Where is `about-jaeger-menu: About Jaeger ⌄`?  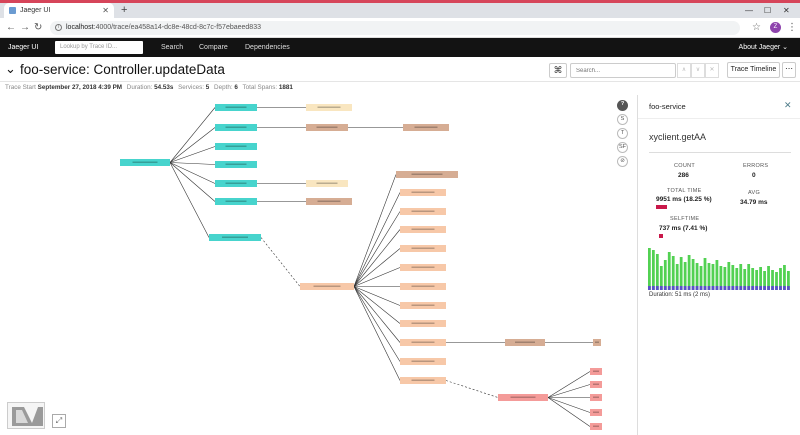
about-jaeger-menu: About Jaeger ⌄ is located at coordinates (763, 47).